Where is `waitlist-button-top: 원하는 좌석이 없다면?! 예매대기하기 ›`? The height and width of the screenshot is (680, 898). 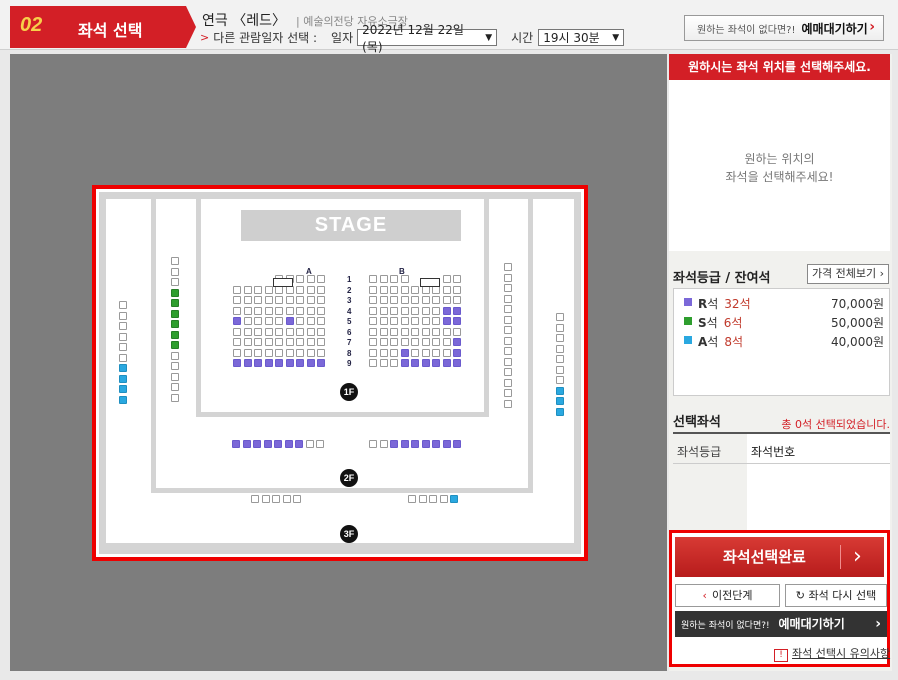 waitlist-button-top: 원하는 좌석이 없다면?! 예매대기하기 › is located at coordinates (784, 28).